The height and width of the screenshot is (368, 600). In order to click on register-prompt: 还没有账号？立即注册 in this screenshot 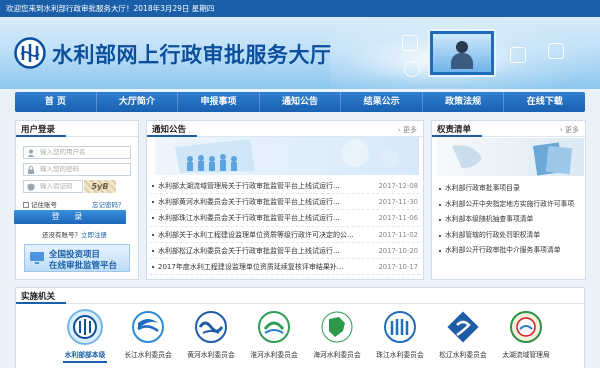, I will do `click(74, 235)`.